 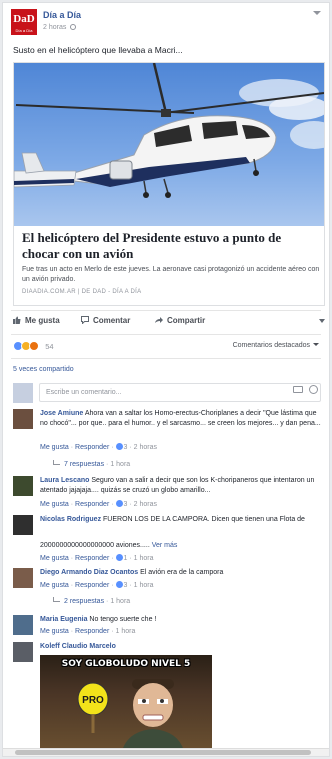 I want to click on share-icon, so click(x=159, y=320).